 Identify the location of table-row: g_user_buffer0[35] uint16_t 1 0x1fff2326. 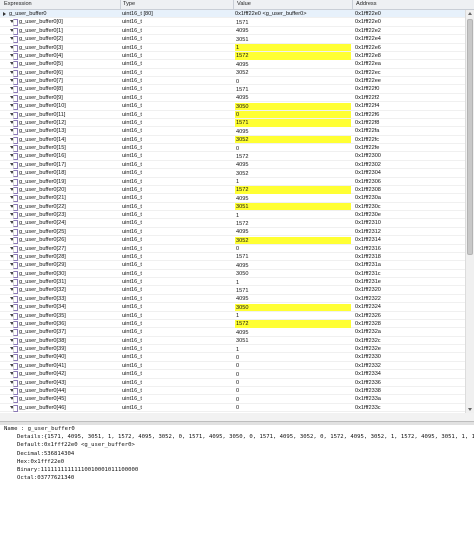
(232, 316).